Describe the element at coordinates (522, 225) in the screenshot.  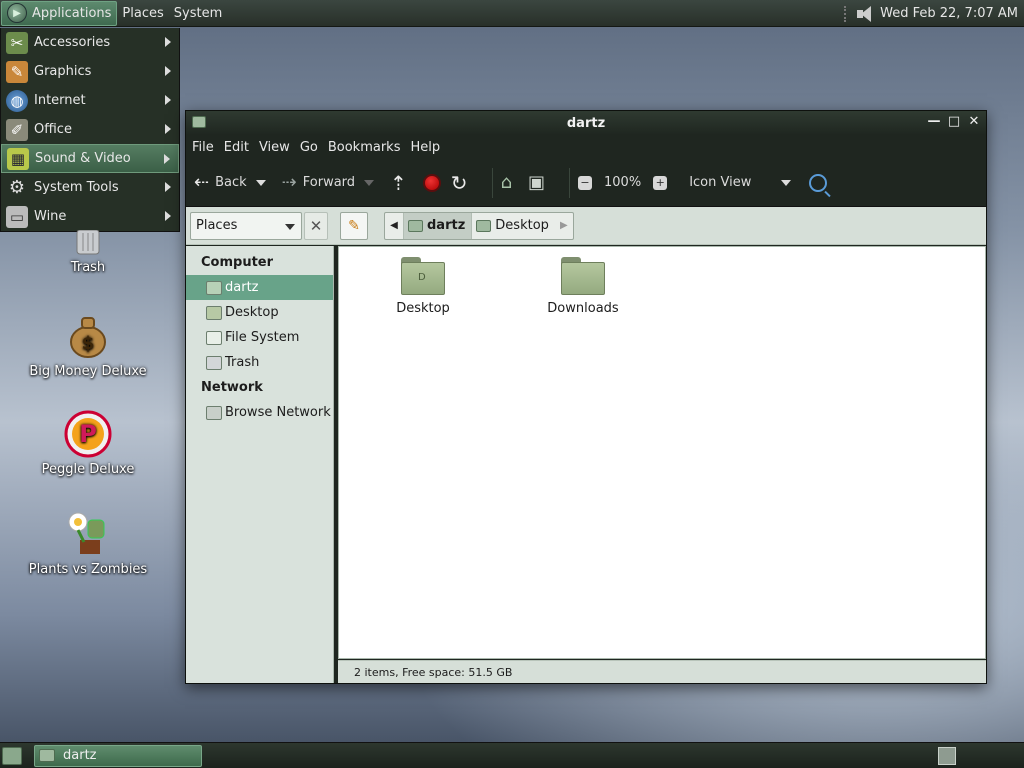
I see `crumb-label: Desktop` at that location.